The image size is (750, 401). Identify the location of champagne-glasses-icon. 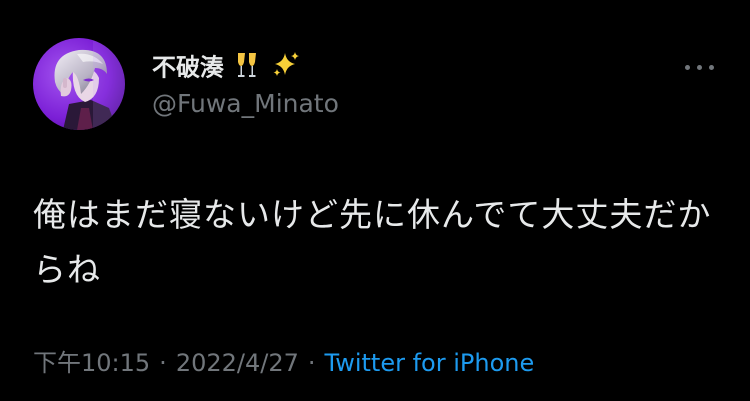
(247, 68).